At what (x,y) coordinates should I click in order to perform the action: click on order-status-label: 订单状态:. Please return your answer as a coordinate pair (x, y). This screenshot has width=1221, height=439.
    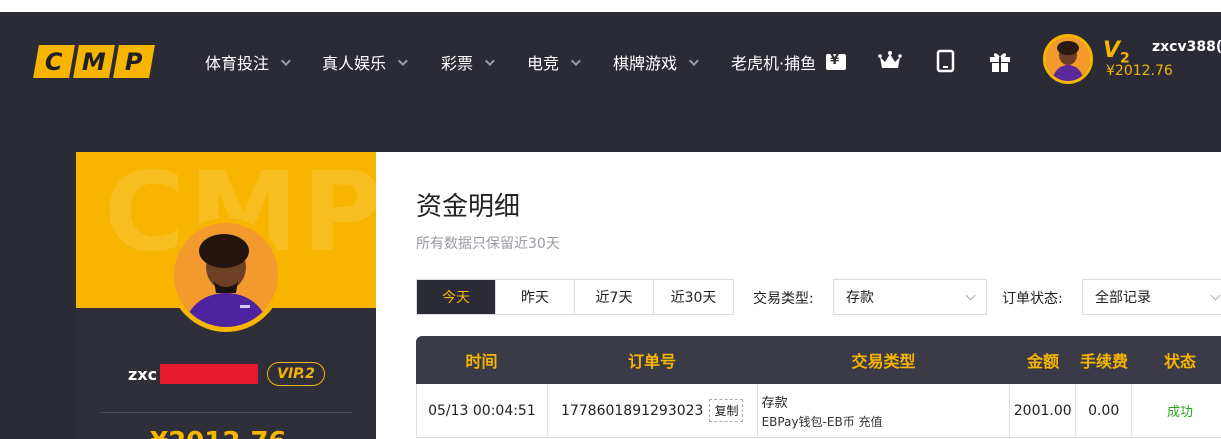
    Looking at the image, I should click on (1032, 299).